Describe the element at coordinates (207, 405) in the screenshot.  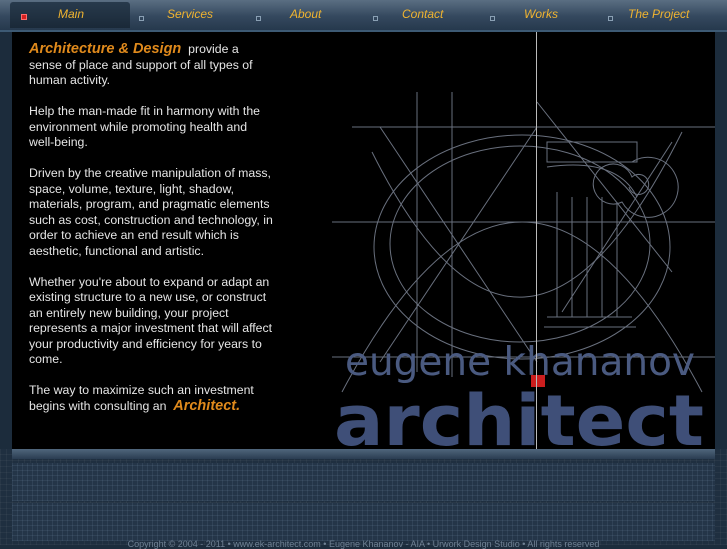
I see `highlight-architect: Architect.` at that location.